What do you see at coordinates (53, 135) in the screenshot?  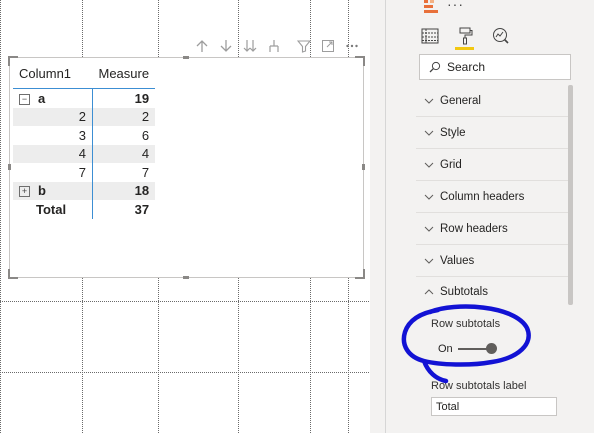 I see `row-header-cell: 3` at bounding box center [53, 135].